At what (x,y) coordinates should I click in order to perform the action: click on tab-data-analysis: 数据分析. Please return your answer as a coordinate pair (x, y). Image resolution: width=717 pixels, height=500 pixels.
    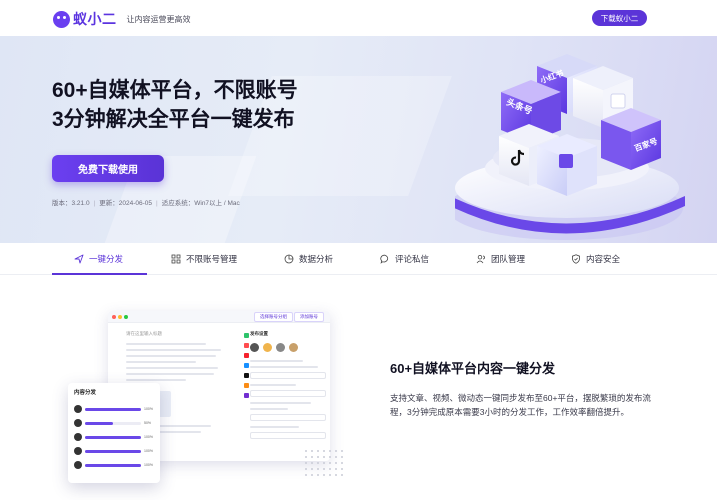
    Looking at the image, I should click on (308, 259).